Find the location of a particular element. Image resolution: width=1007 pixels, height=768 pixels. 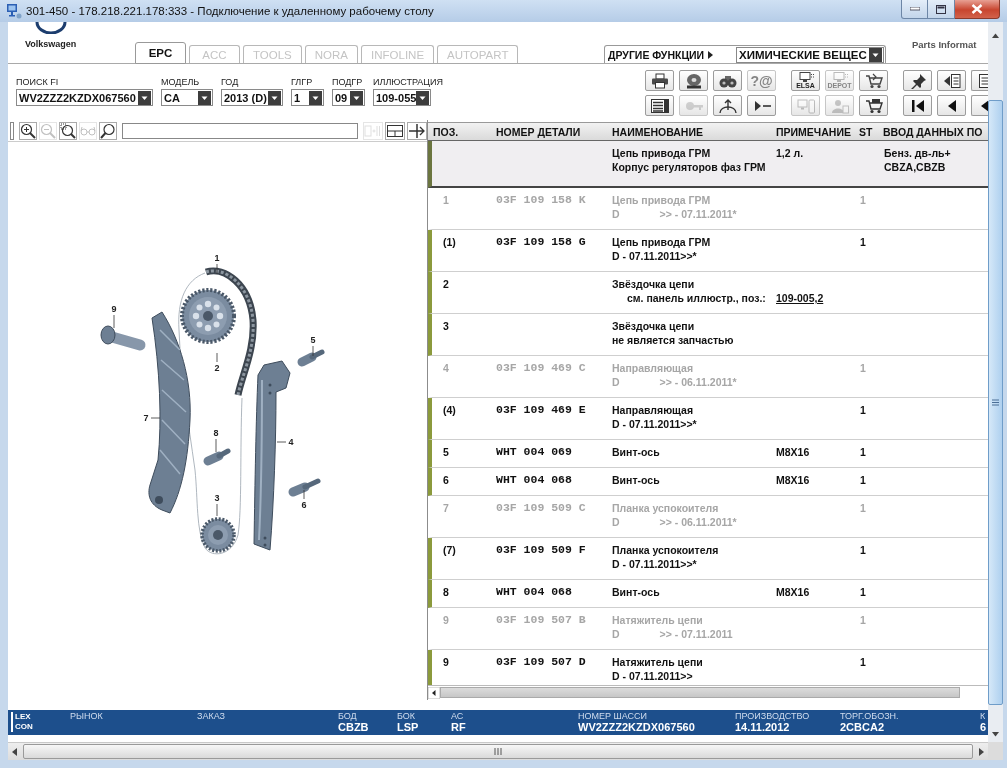

document-arrow-icon is located at coordinates (951, 80).